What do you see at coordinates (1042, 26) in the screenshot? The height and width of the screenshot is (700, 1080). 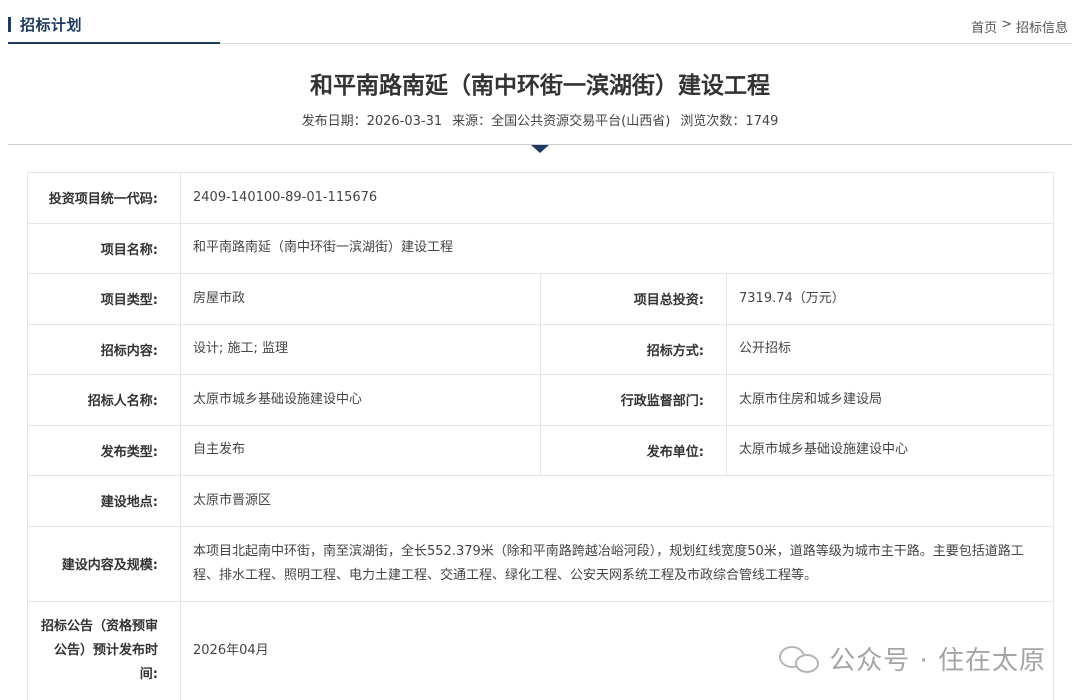 I see `breadcrumb-current-link: 招标信息` at bounding box center [1042, 26].